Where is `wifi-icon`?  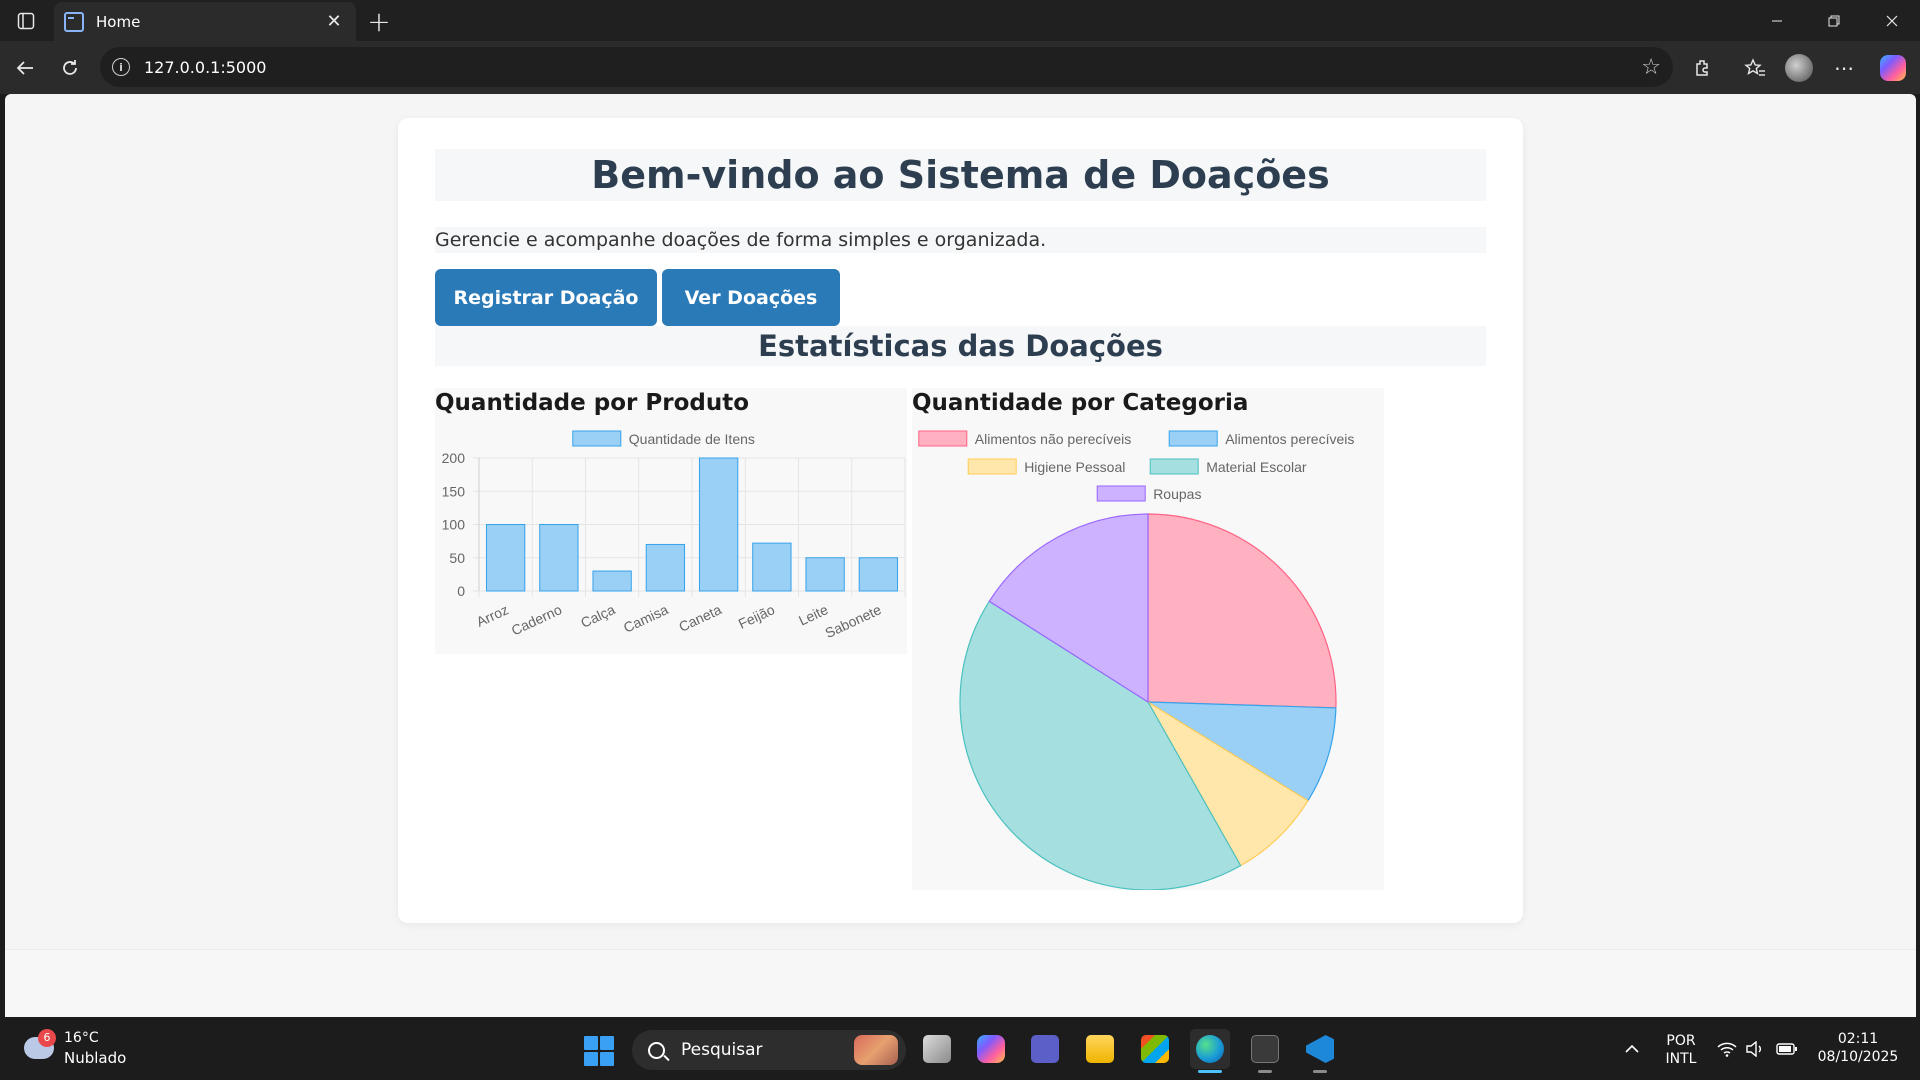 wifi-icon is located at coordinates (1727, 1049).